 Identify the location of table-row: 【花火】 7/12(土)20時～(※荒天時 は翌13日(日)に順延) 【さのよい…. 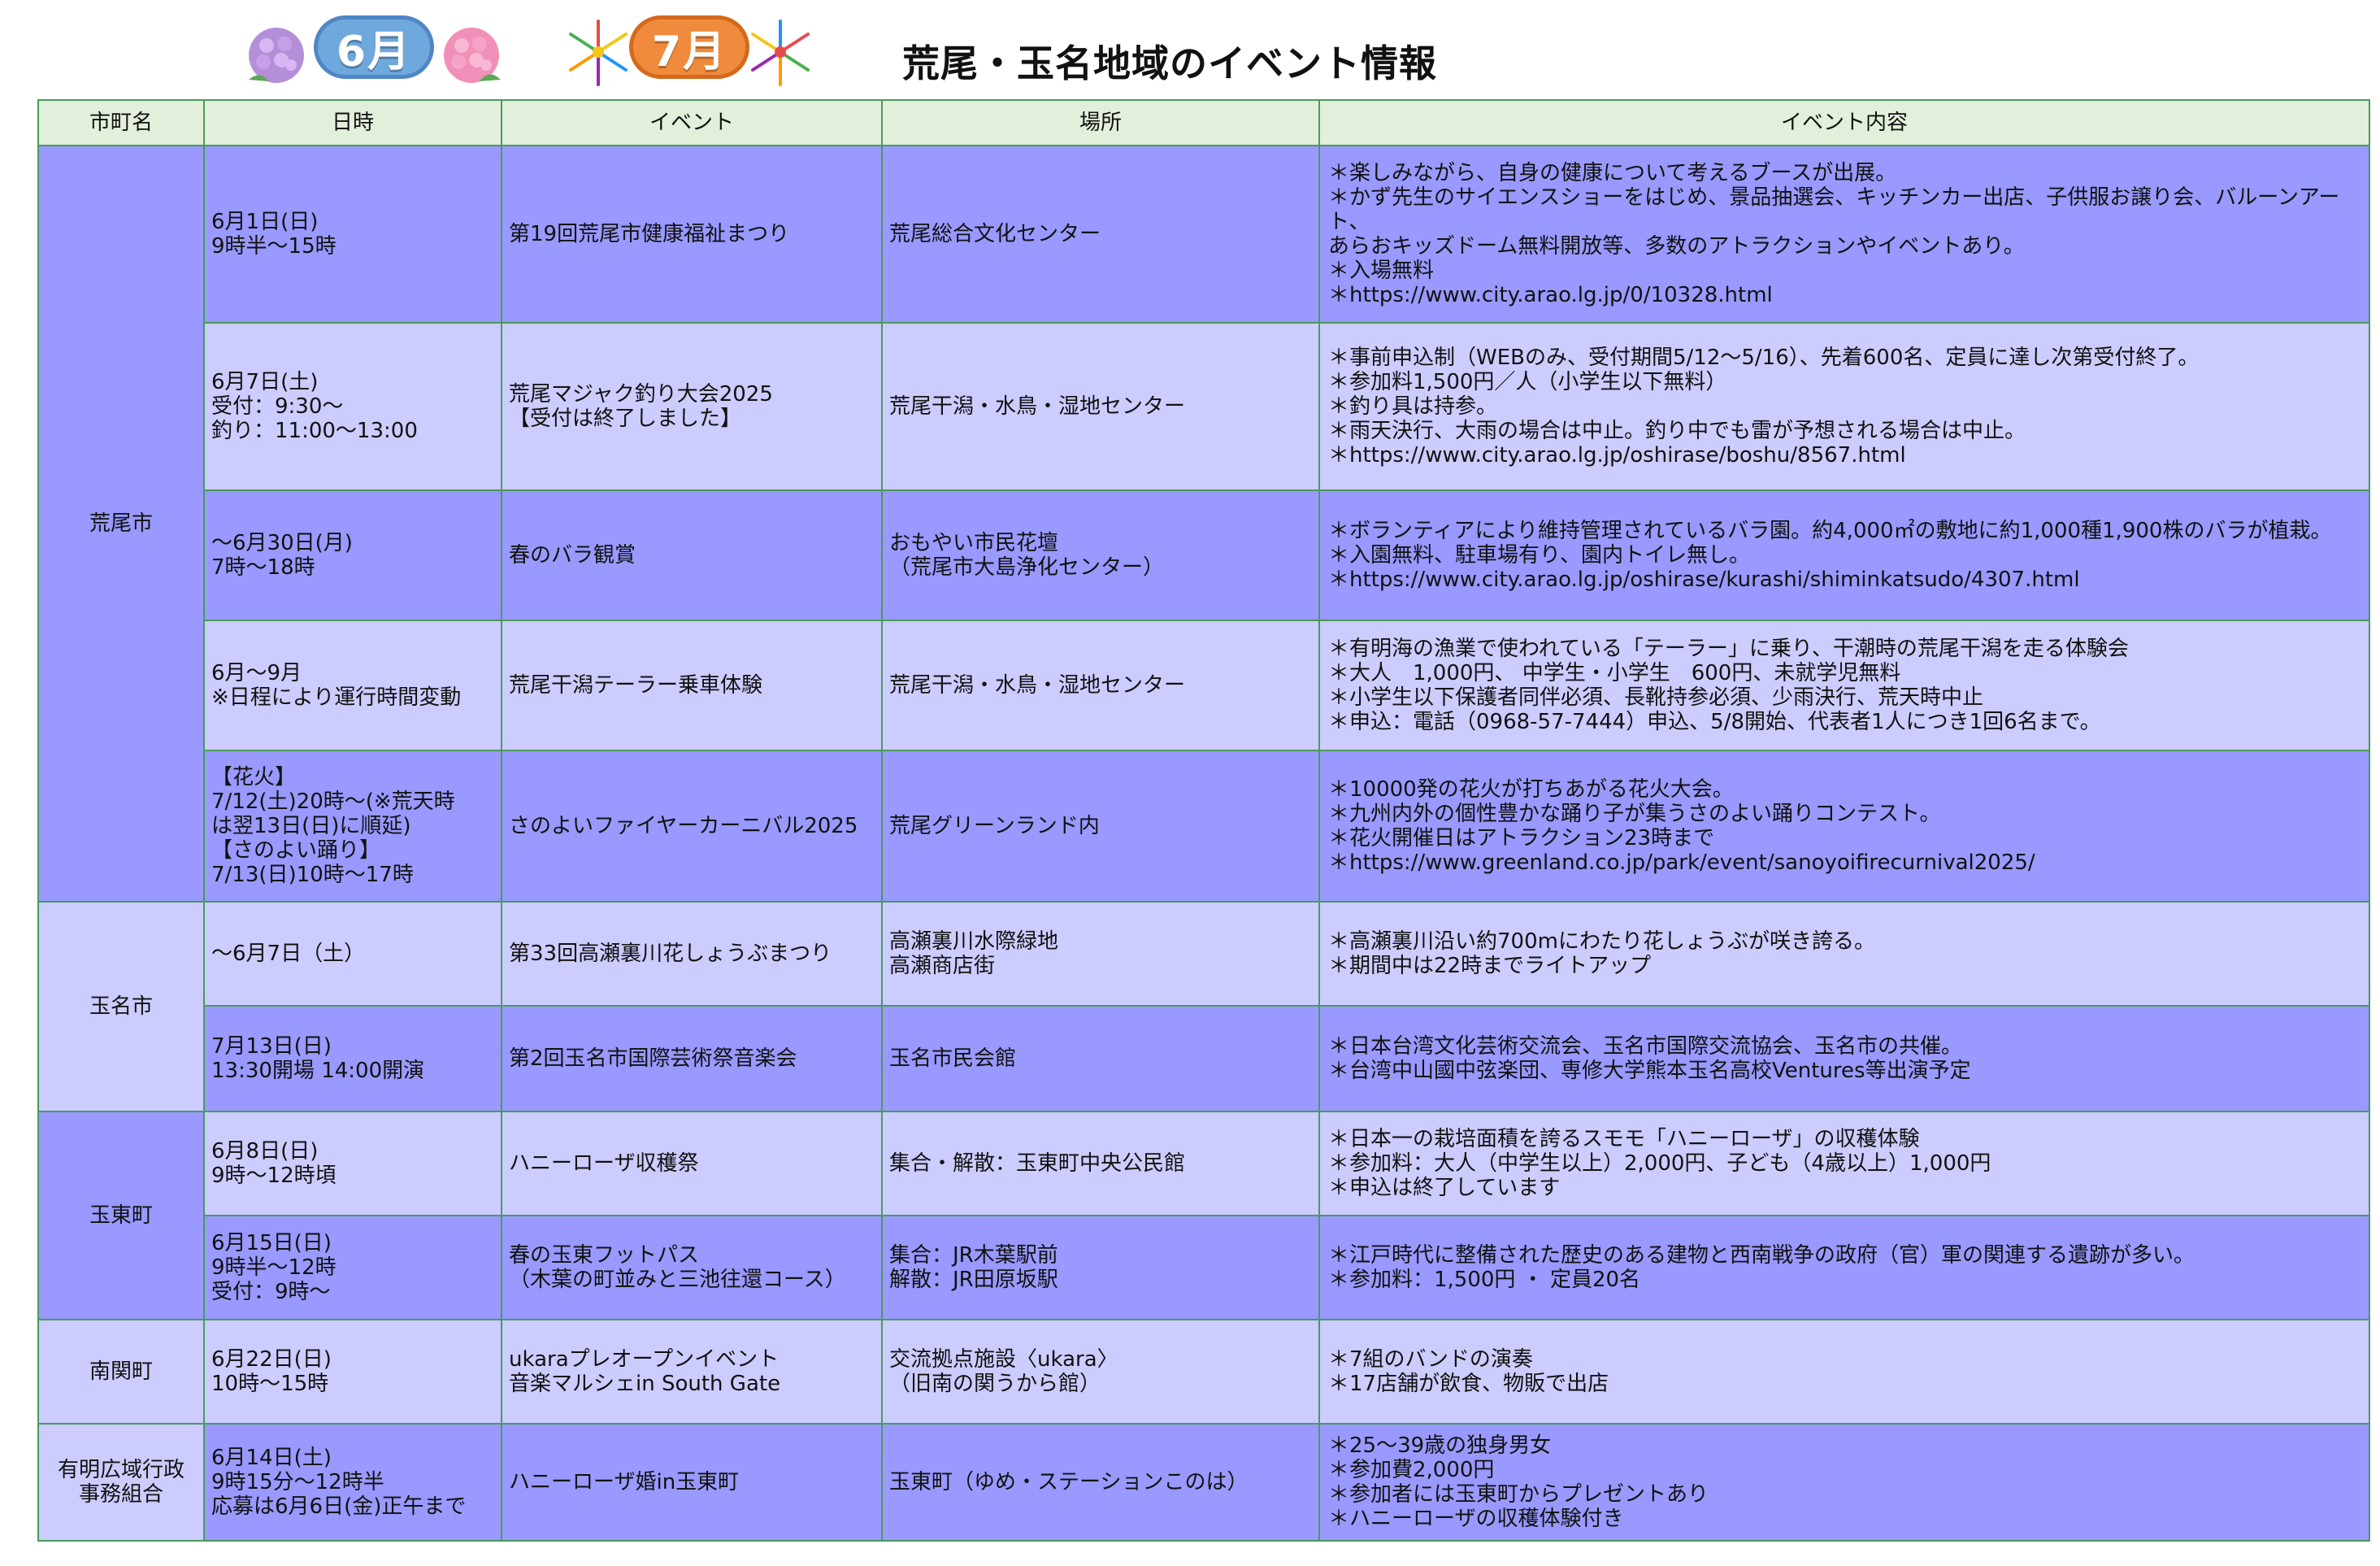
(1204, 826).